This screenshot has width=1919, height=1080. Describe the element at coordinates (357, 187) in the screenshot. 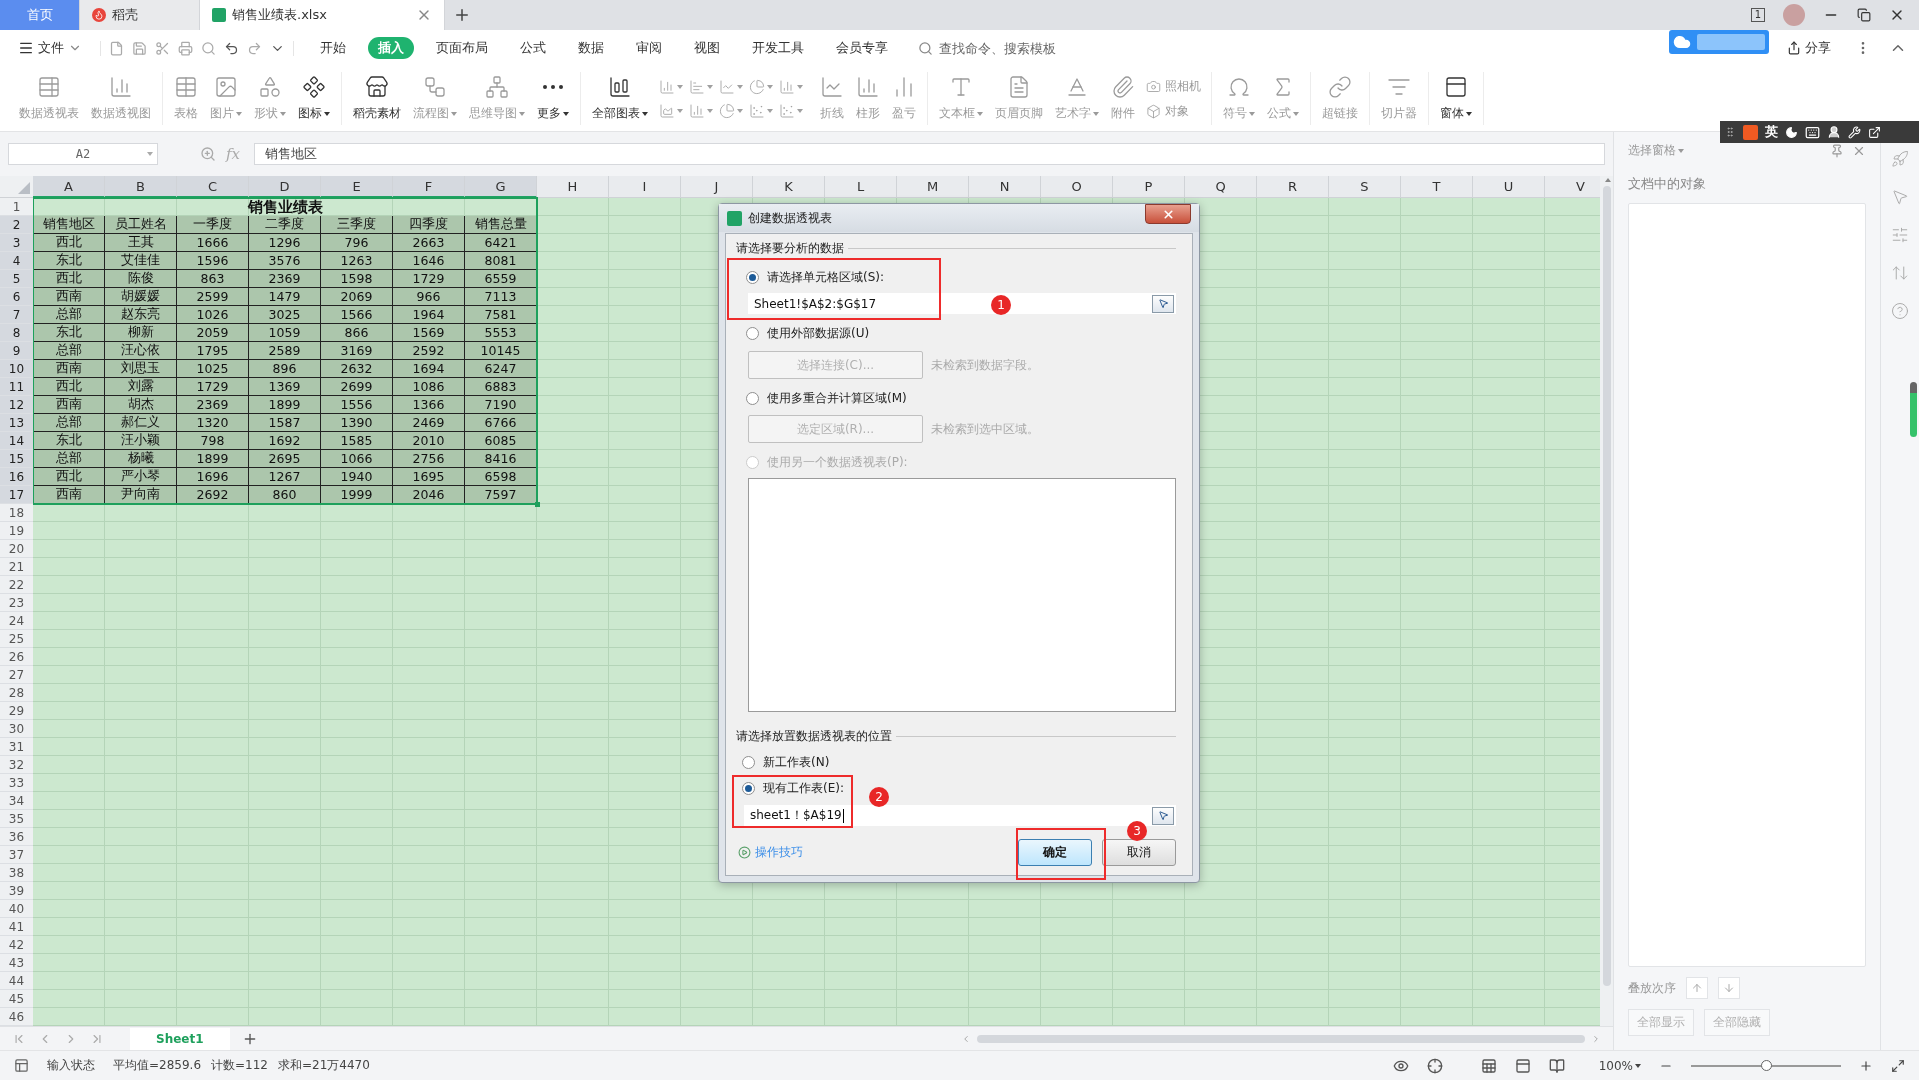

I see `column-header: E` at that location.